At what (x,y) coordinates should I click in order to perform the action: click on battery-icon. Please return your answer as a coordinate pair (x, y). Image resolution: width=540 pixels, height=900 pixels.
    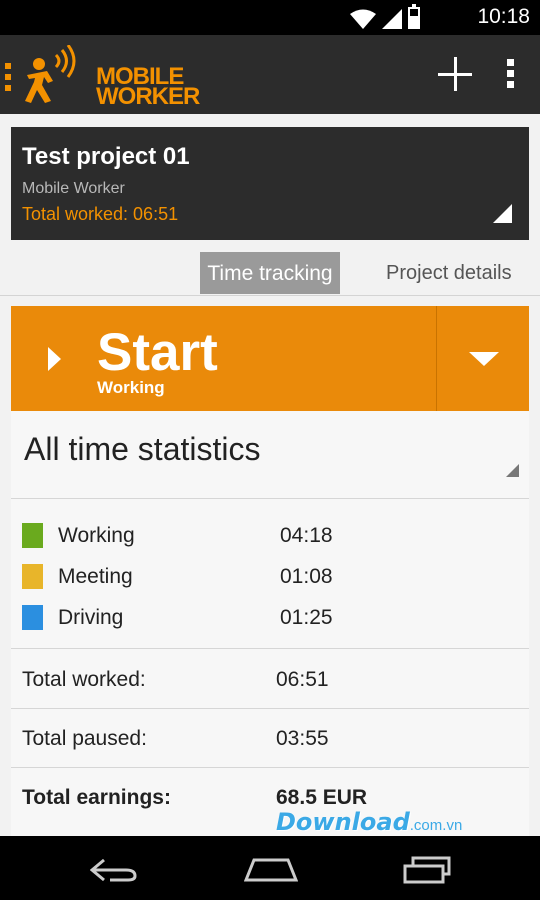
    Looking at the image, I should click on (414, 16).